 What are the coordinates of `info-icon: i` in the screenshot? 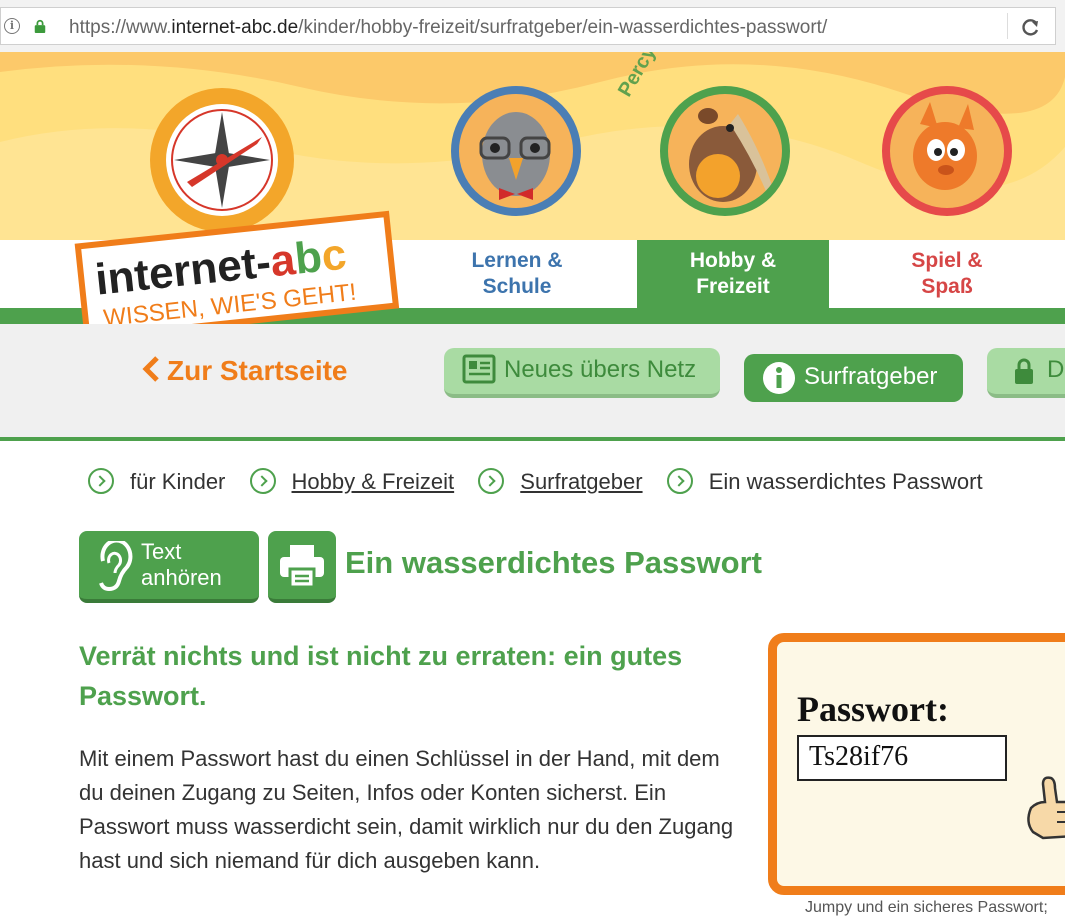 It's located at (12, 26).